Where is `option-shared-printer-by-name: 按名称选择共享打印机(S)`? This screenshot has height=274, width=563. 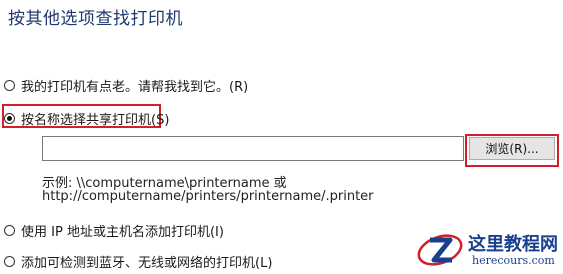
option-shared-printer-by-name: 按名称选择共享打印机(S) is located at coordinates (86, 118).